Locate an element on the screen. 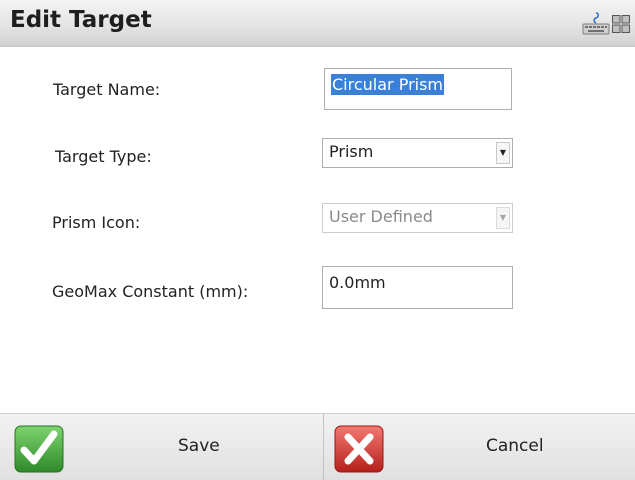 This screenshot has height=480, width=635. cancel-button: Cancel is located at coordinates (479, 447).